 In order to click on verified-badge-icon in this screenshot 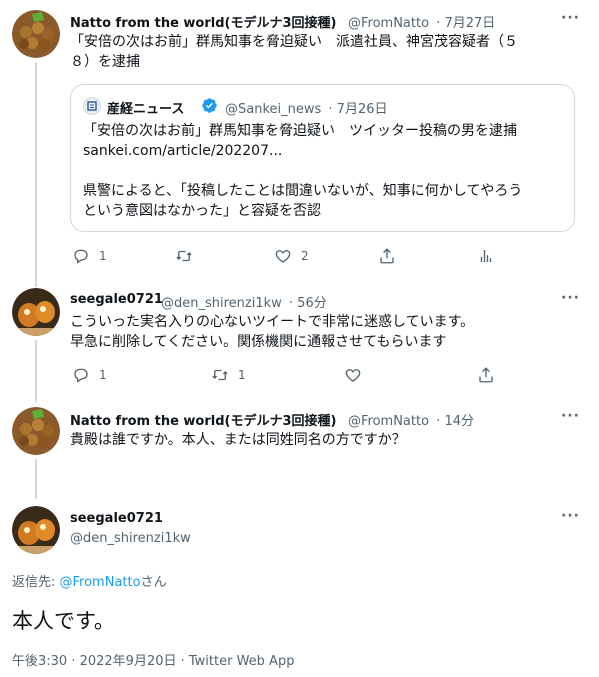, I will do `click(209, 105)`.